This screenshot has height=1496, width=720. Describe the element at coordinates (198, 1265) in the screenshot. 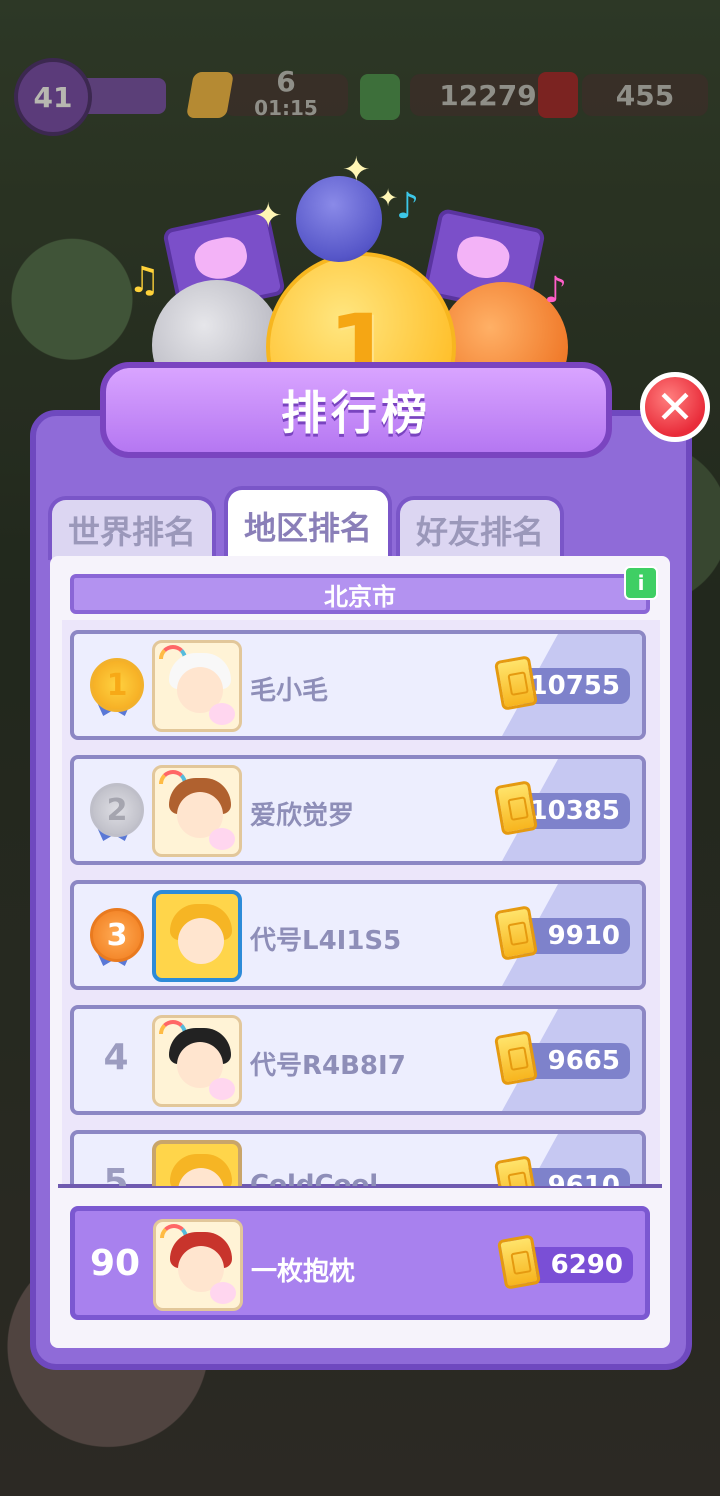

I see `my-avatar` at that location.